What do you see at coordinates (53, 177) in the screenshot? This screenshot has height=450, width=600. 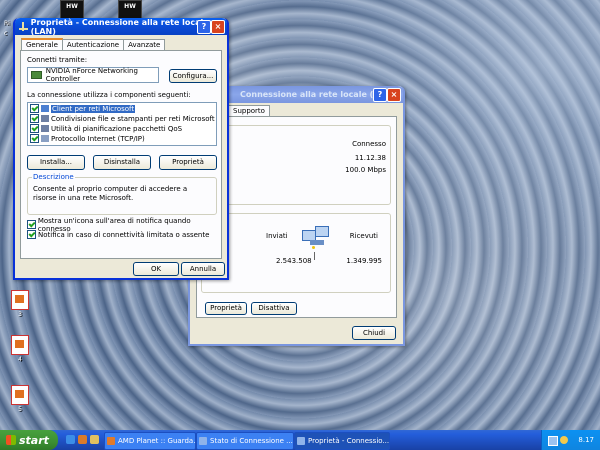 I see `description-title: Descrizione` at bounding box center [53, 177].